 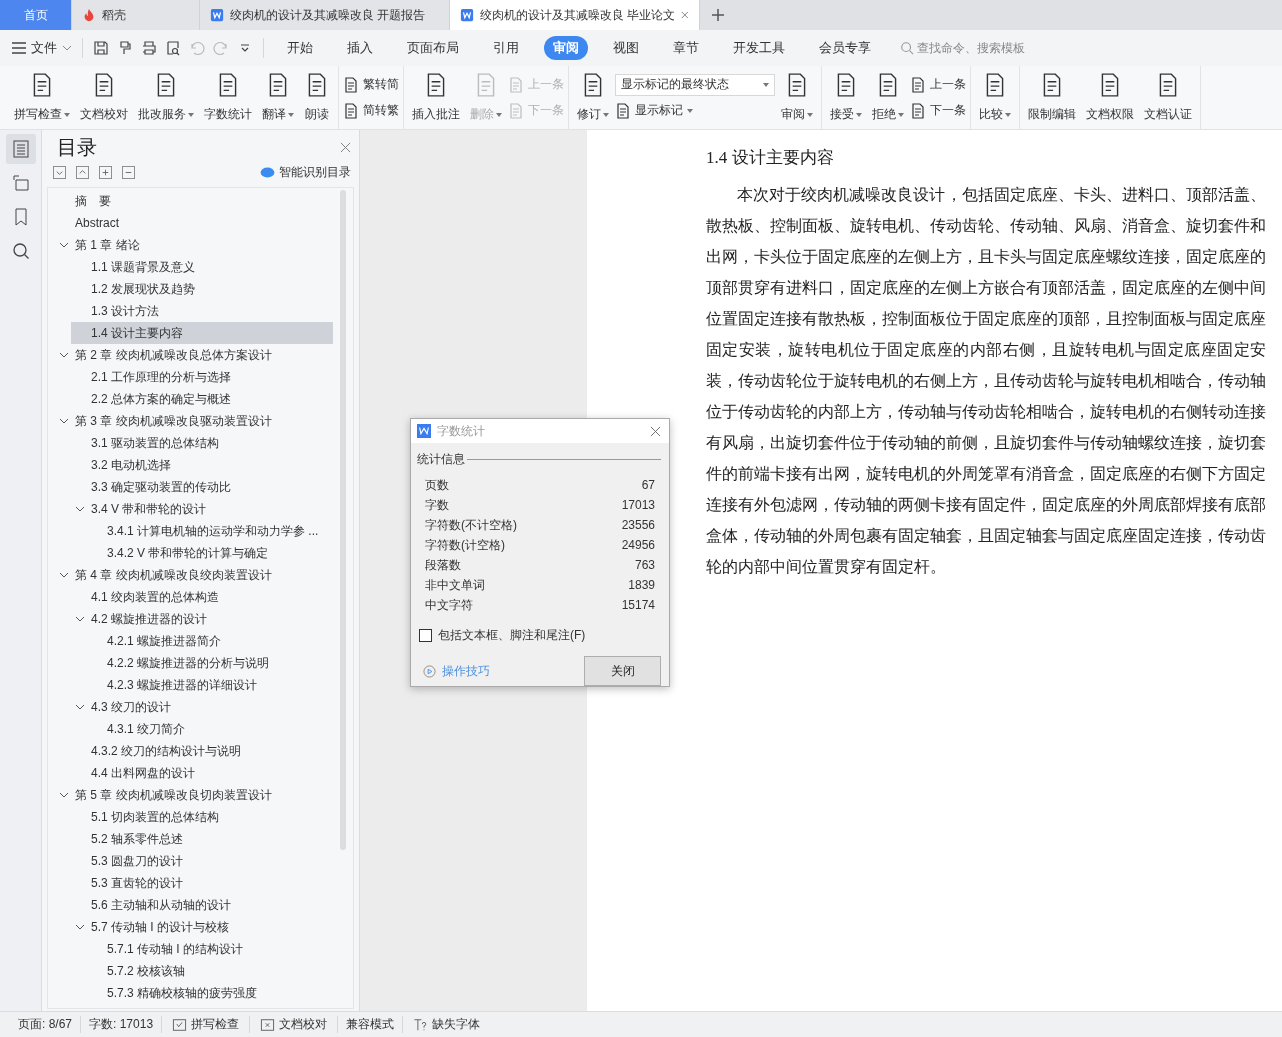 What do you see at coordinates (202, 773) in the screenshot?
I see `toc-item: 4.4 出料网盘的设计` at bounding box center [202, 773].